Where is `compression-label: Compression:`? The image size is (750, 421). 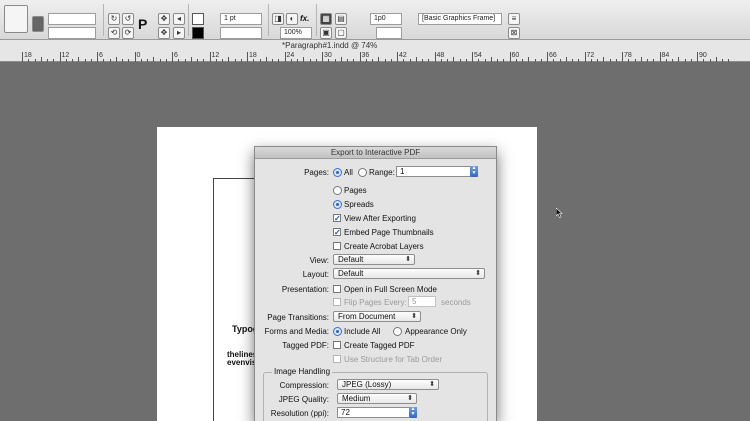
compression-label: Compression: is located at coordinates (304, 385).